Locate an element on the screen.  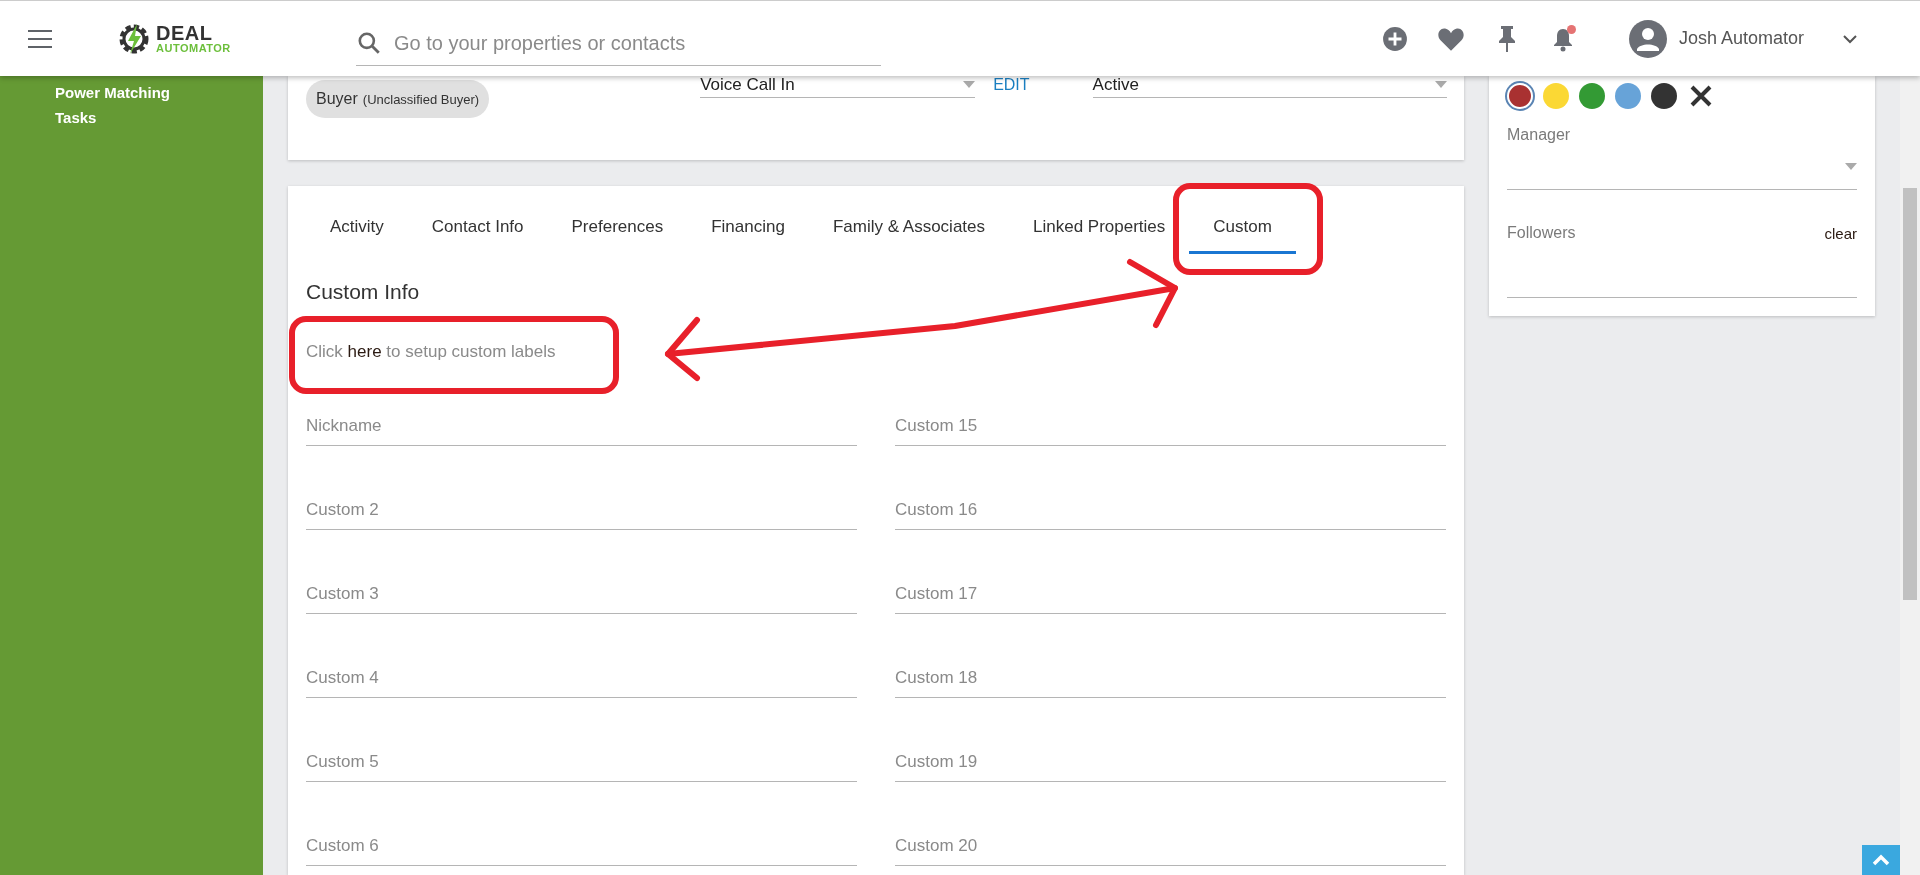
status-select: Active is located at coordinates (1269, 85).